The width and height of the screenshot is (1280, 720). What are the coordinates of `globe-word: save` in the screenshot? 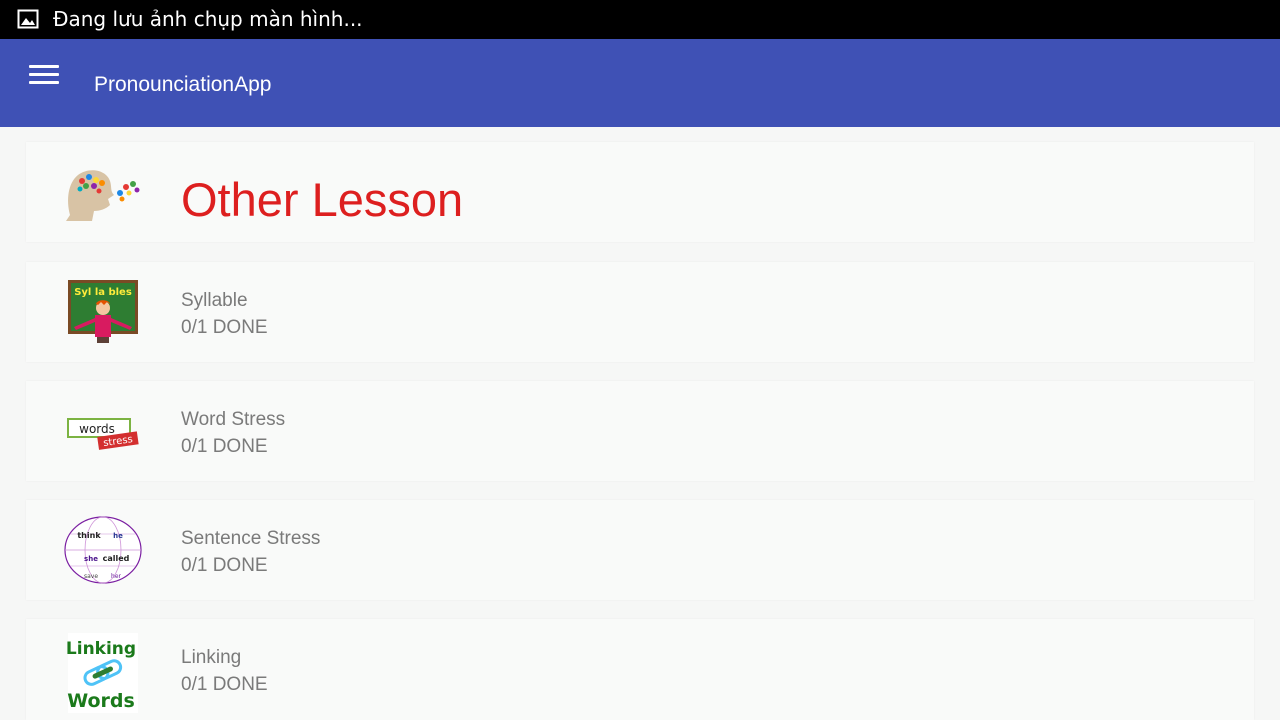 It's located at (91, 576).